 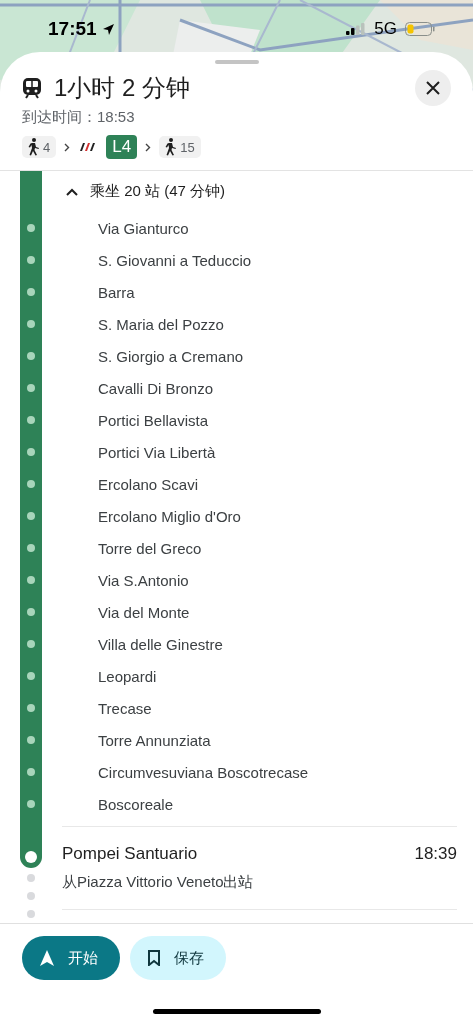 What do you see at coordinates (122, 88) in the screenshot?
I see `trip-duration: 1小时 2 分钟` at bounding box center [122, 88].